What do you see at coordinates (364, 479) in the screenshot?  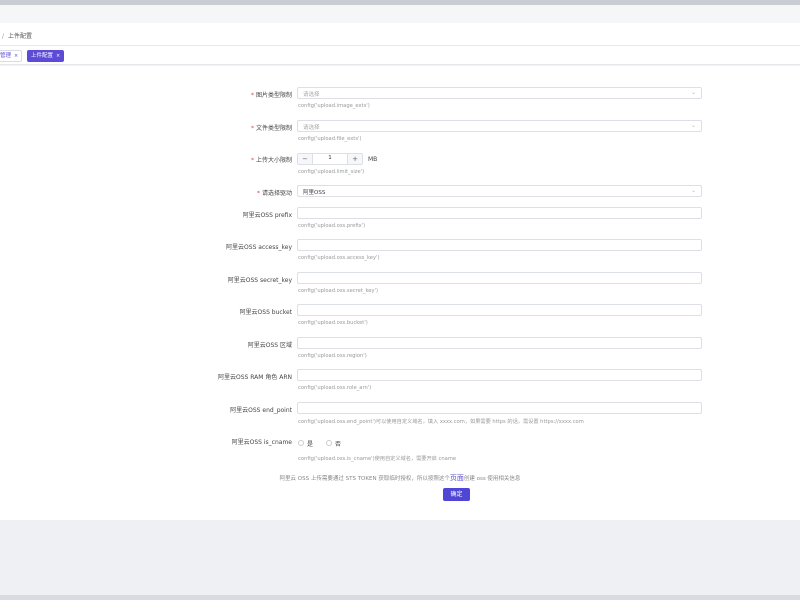 I see `notice-text-before: 阿里云 OSS 上传需要通过 STS TOKEN 获取临时授权，所以按照这个` at bounding box center [364, 479].